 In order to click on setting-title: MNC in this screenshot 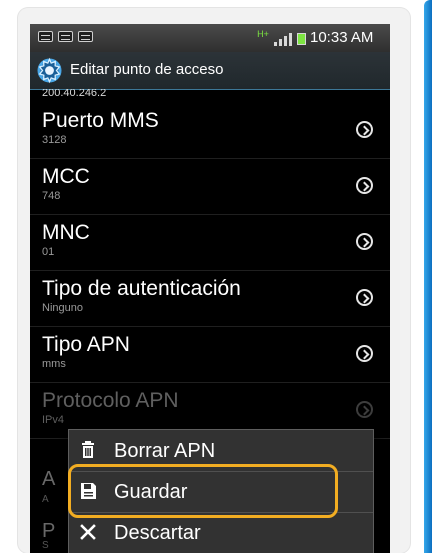, I will do `click(66, 232)`.